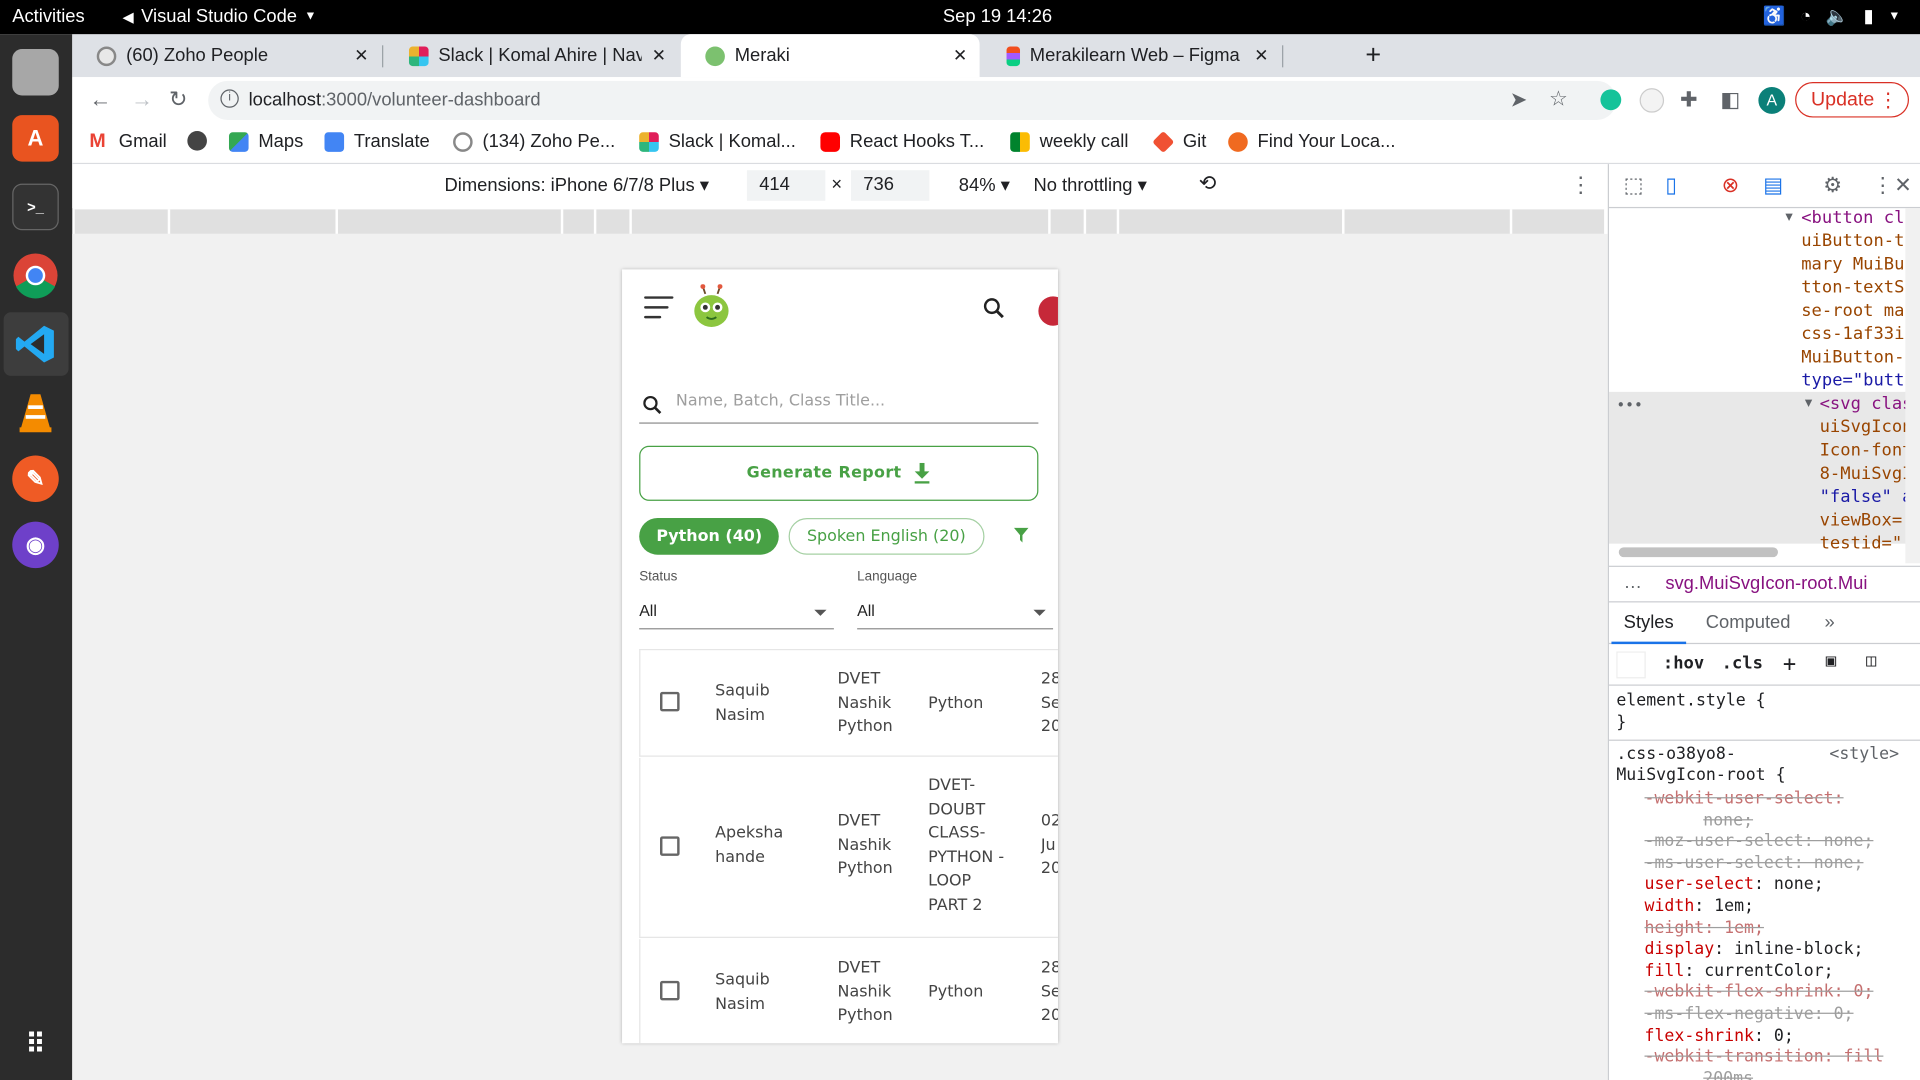 Image resolution: width=1920 pixels, height=1080 pixels. Describe the element at coordinates (1789, 664) in the screenshot. I see `add-rule-icon: +` at that location.